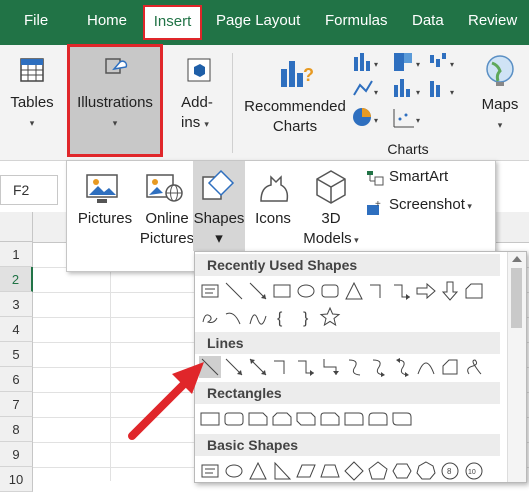 Image resolution: width=529 pixels, height=492 pixels. Describe the element at coordinates (282, 471) in the screenshot. I see `right-triangle-shape` at that location.